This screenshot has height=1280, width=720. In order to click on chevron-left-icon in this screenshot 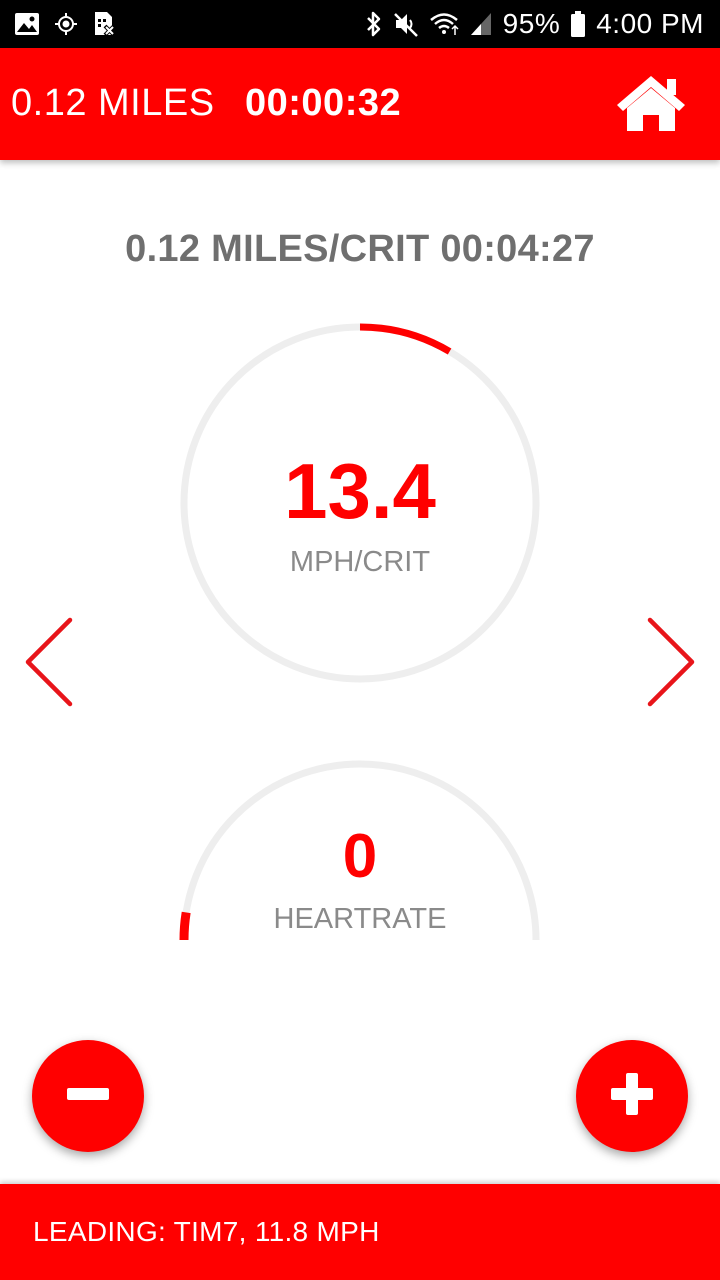, I will do `click(48, 664)`.